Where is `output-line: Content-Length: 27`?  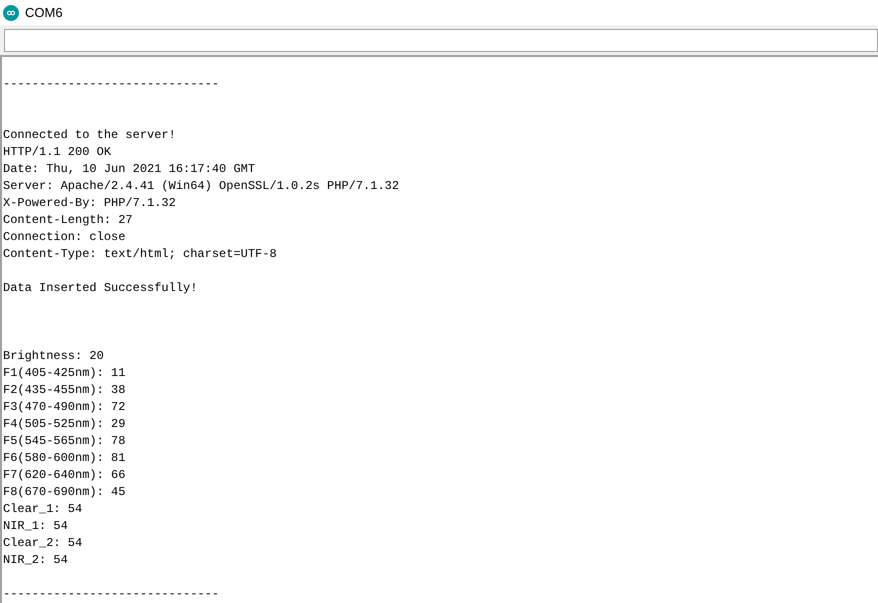 output-line: Content-Length: 27 is located at coordinates (68, 220).